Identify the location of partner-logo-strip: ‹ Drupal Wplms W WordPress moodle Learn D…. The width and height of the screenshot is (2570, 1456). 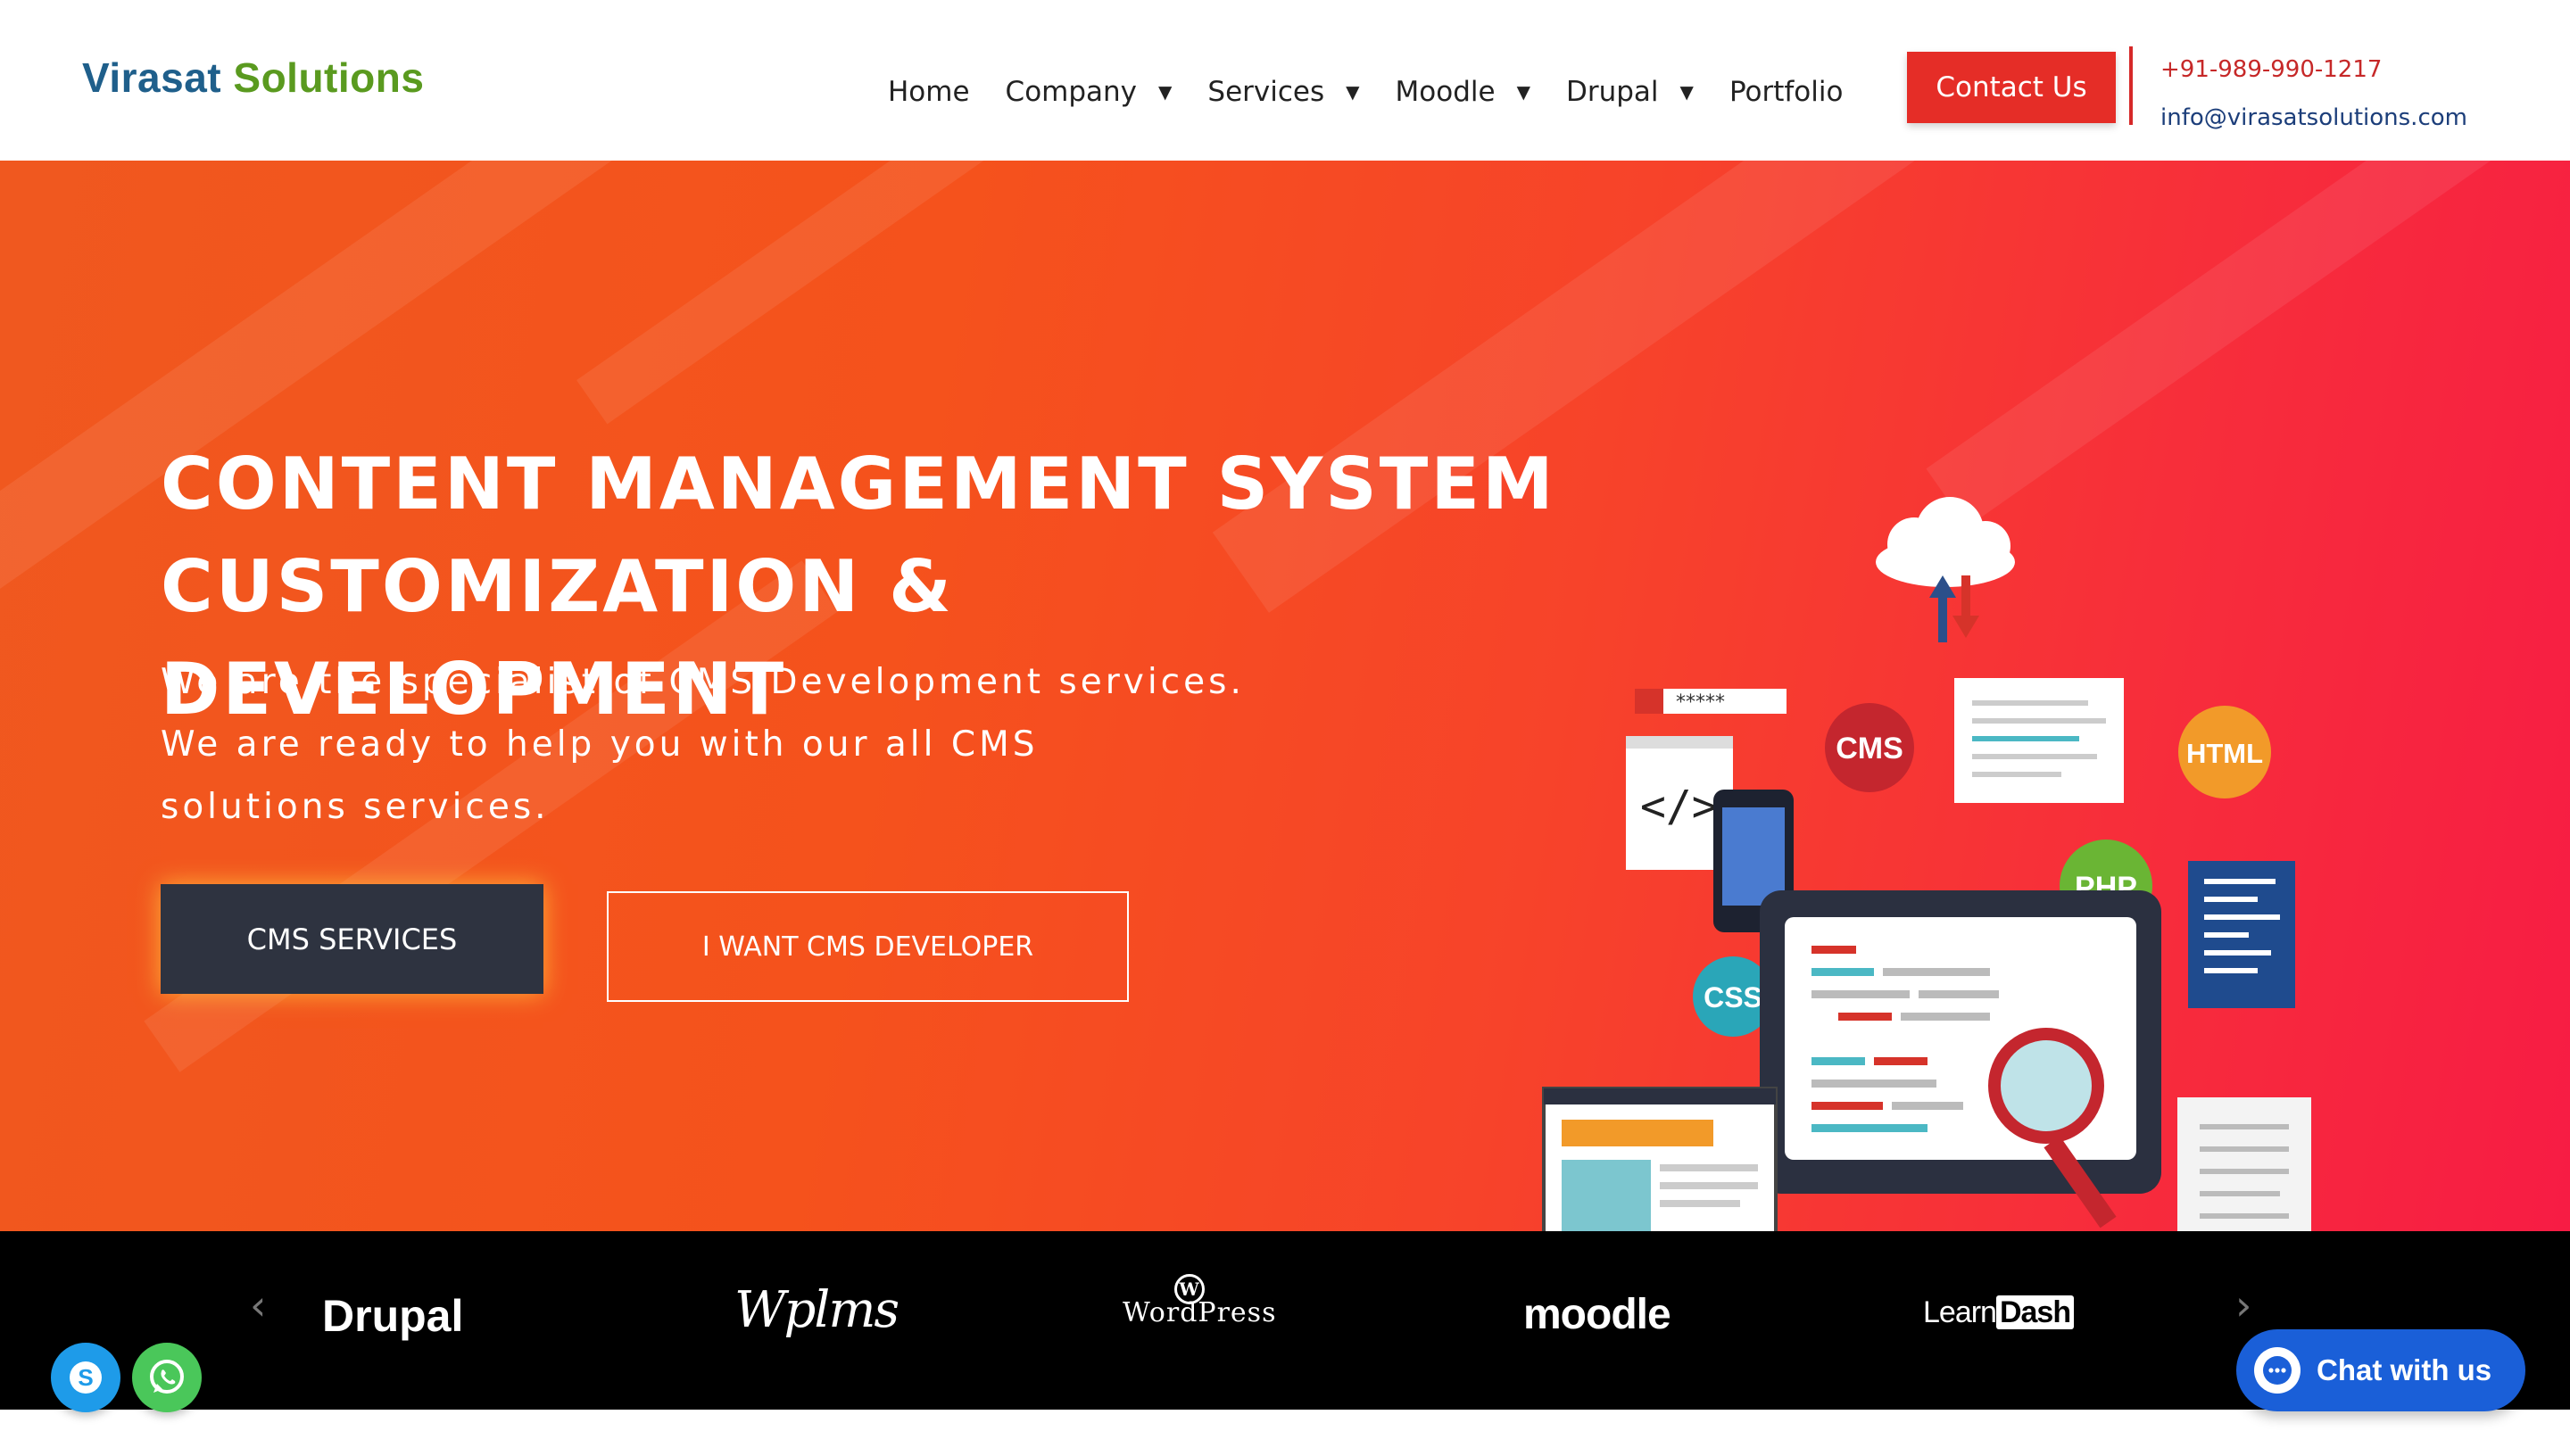
(1285, 1321).